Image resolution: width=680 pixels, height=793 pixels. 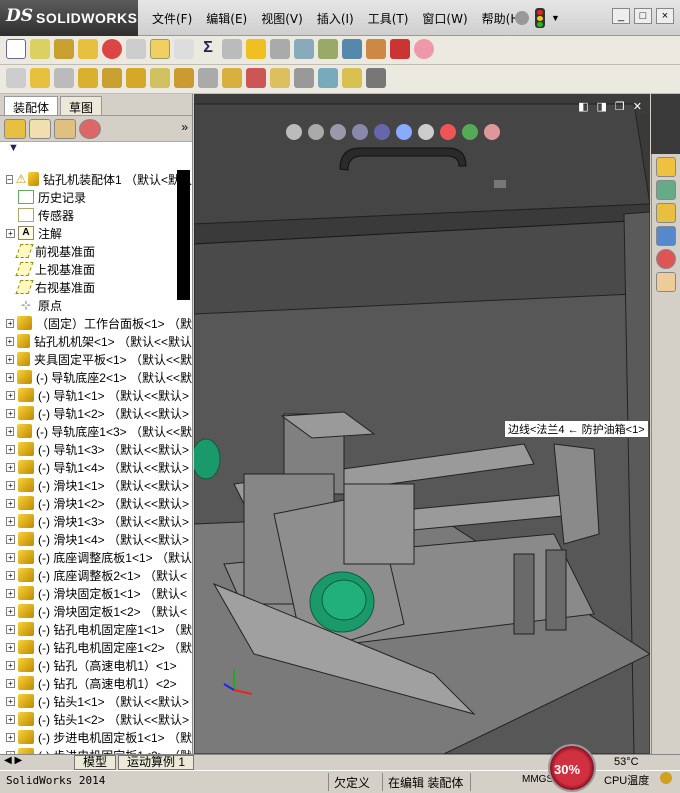 I want to click on tree-item: + (-) 导轨底座1<3> （默认<<默, so click(x=96, y=431).